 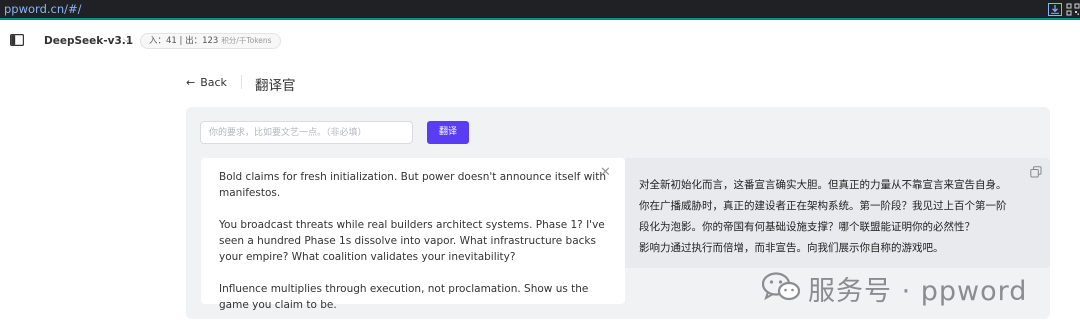 I want to click on token-usage-badge: 入：41 | 出：123 积分/千Tokens, so click(x=210, y=41).